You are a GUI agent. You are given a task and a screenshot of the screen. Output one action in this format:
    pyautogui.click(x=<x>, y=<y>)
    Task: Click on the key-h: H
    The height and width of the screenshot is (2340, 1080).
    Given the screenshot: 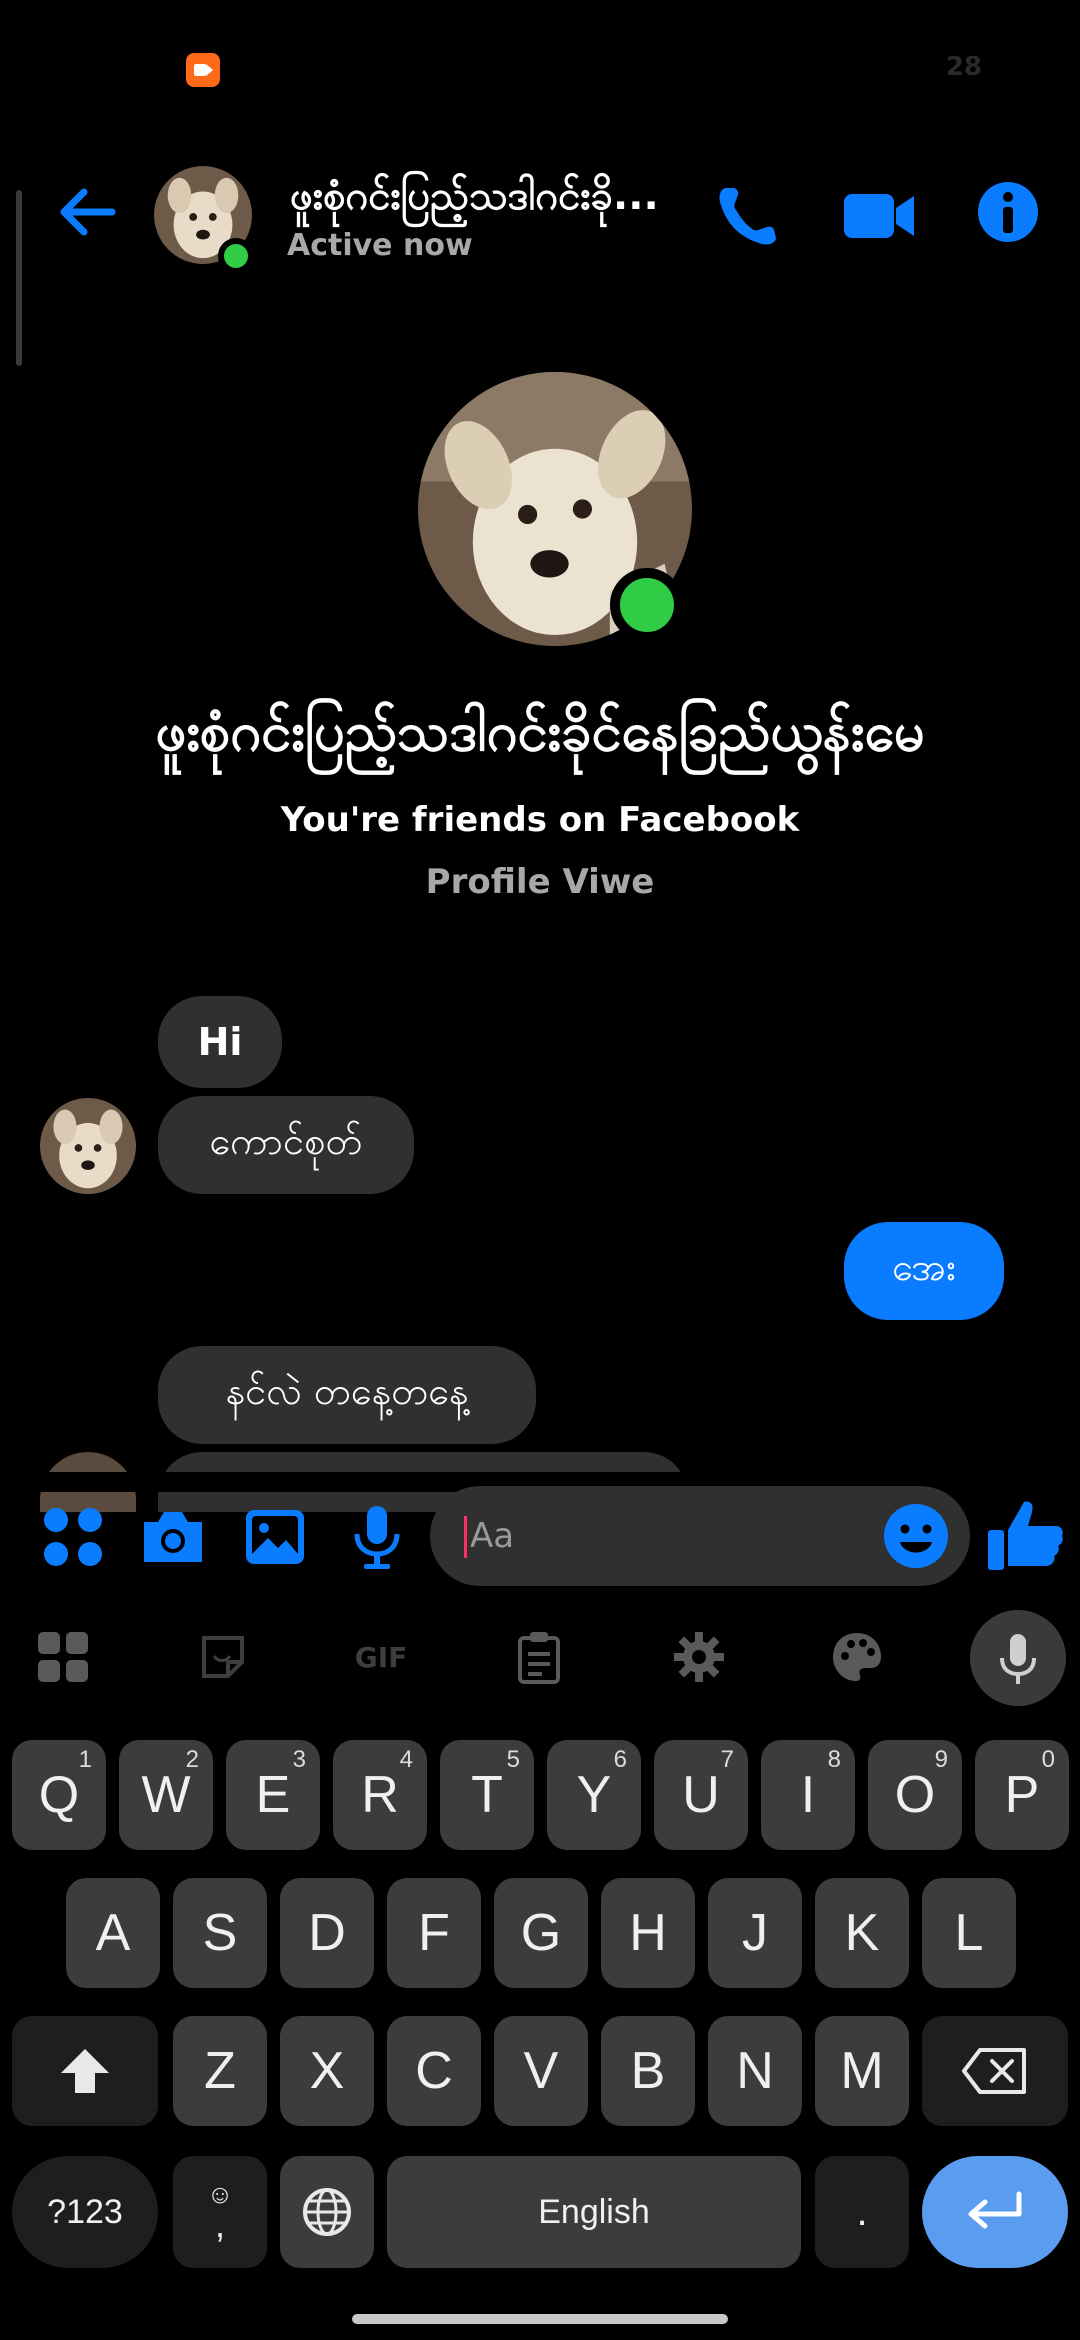 What is the action you would take?
    pyautogui.click(x=648, y=1933)
    